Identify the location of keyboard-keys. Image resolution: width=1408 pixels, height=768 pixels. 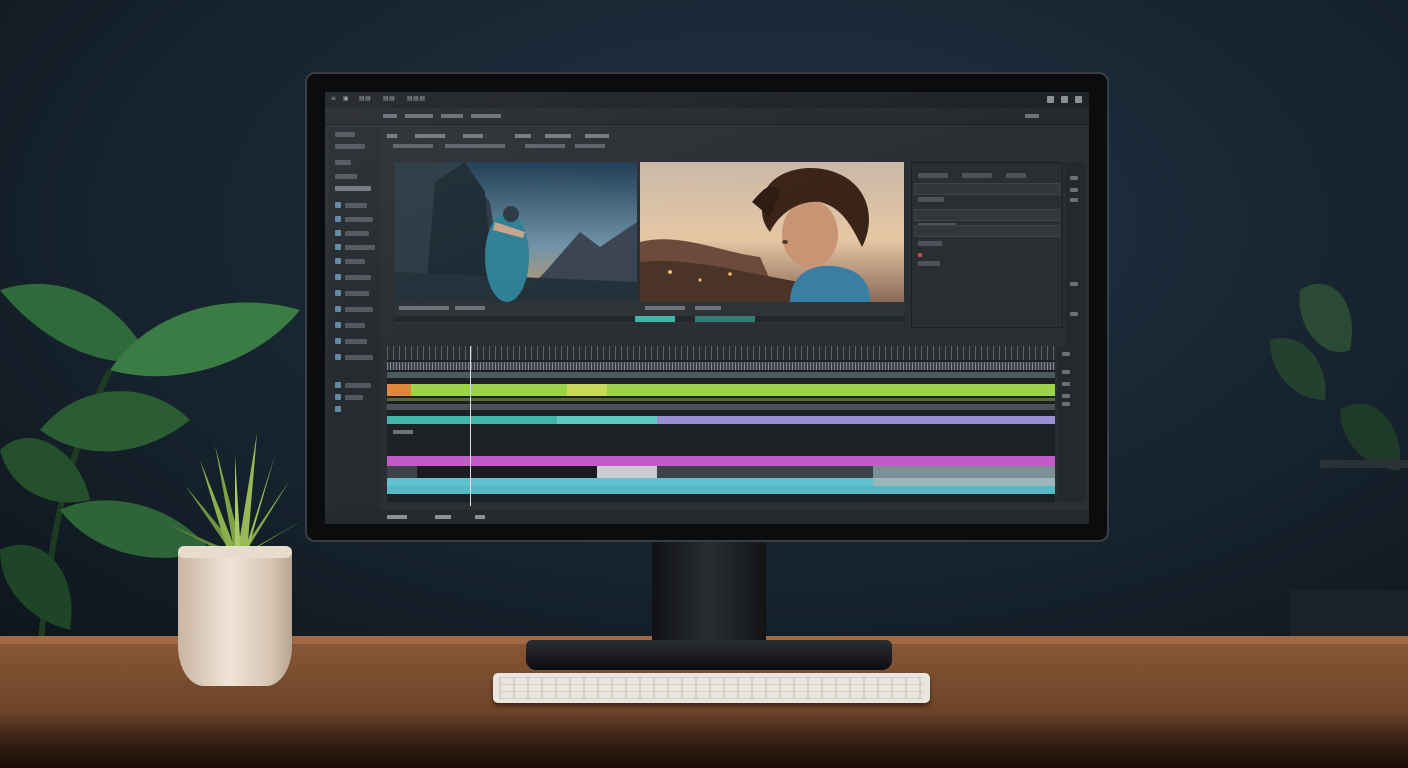
(711, 688).